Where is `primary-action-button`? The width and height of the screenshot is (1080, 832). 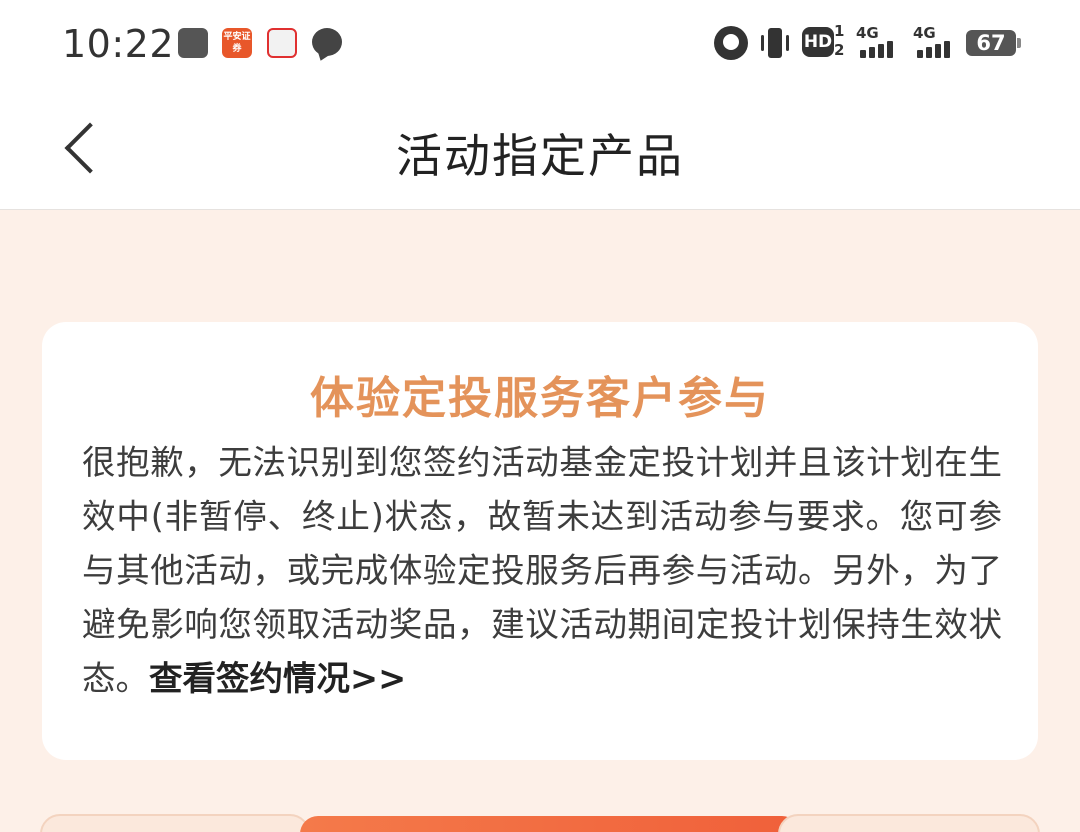
primary-action-button is located at coordinates (550, 824).